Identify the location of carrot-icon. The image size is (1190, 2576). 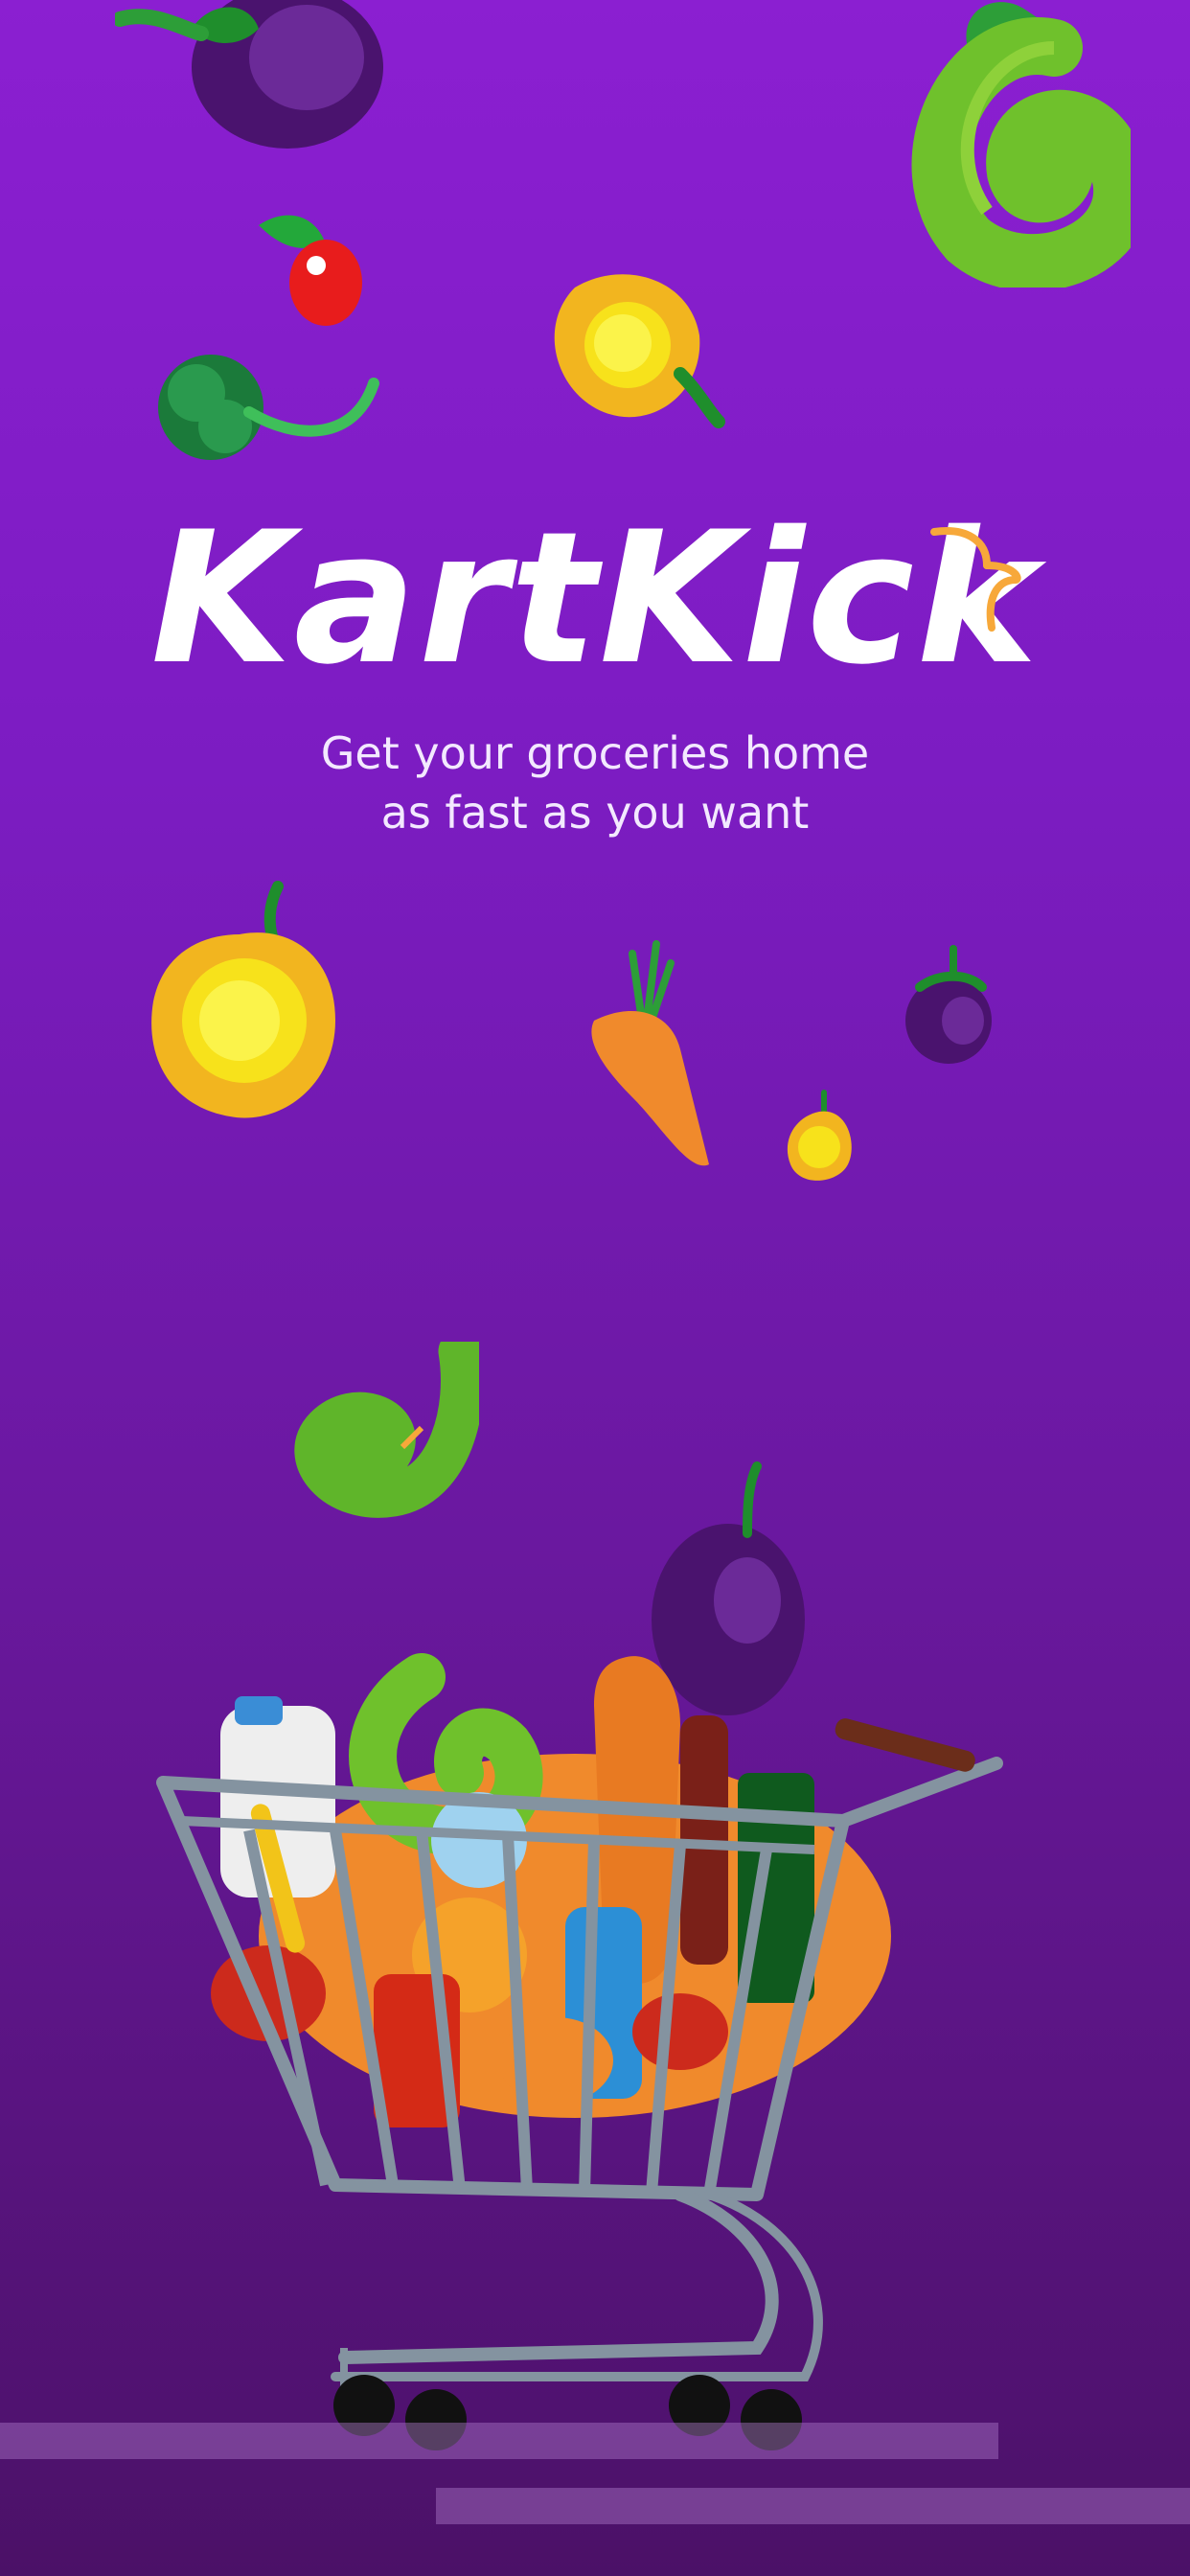
(650, 1053).